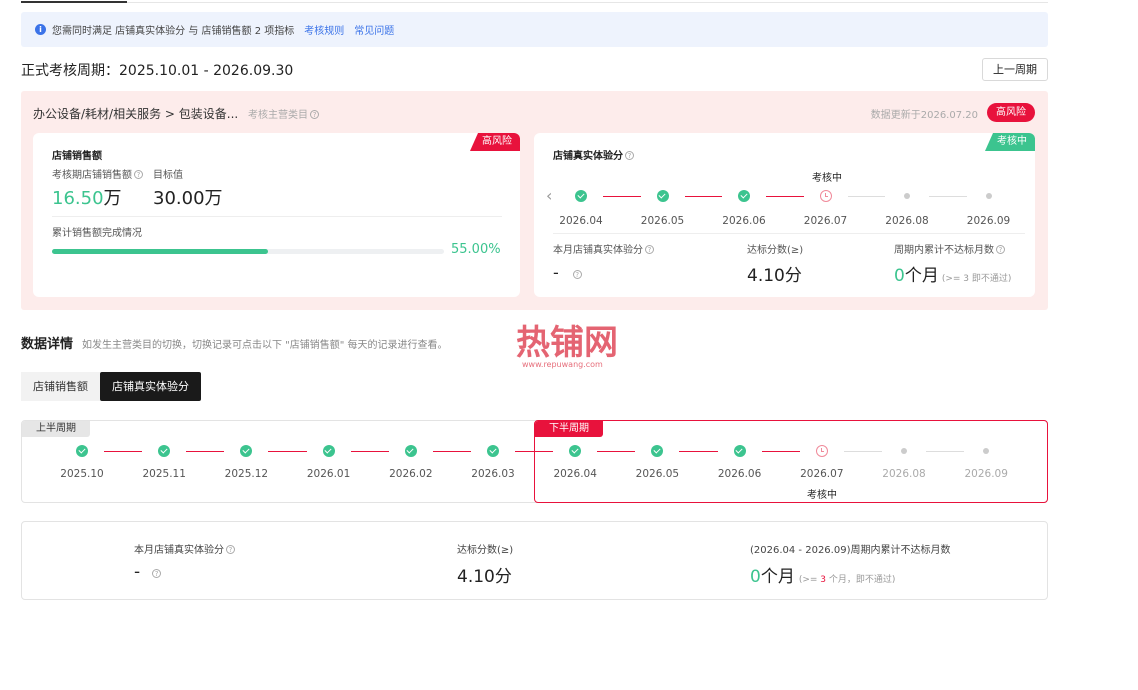  I want to click on month-label: 2026.06, so click(739, 474).